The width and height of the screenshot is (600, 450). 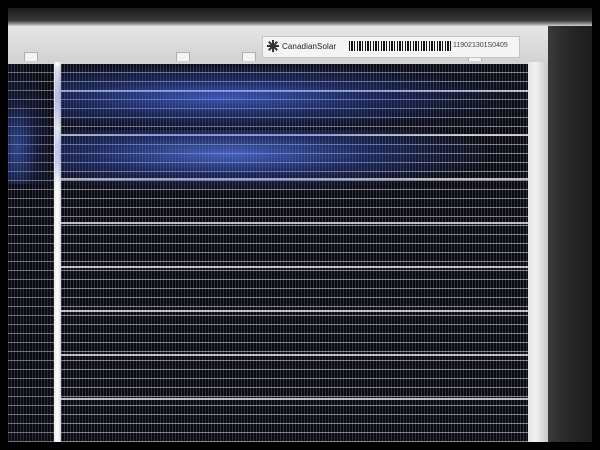 I want to click on left-column-reflection, so click(x=31, y=124).